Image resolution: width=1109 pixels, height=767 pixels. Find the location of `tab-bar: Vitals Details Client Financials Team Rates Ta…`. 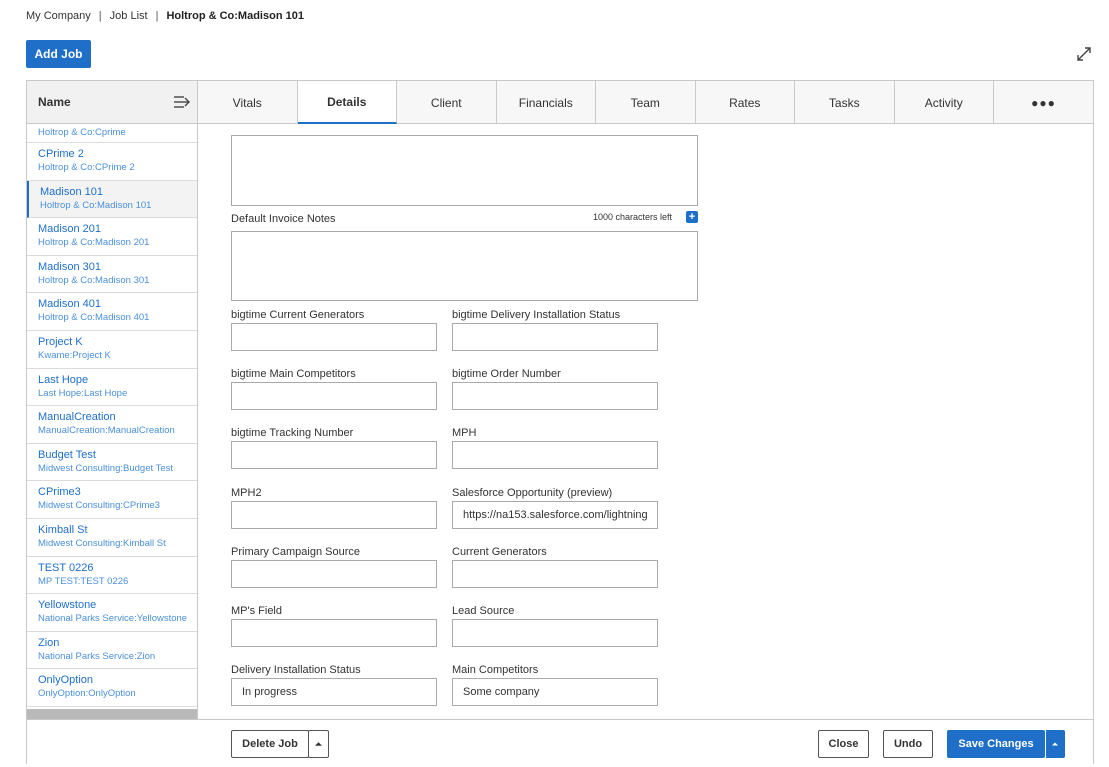

tab-bar: Vitals Details Client Financials Team Rates Ta… is located at coordinates (645, 102).